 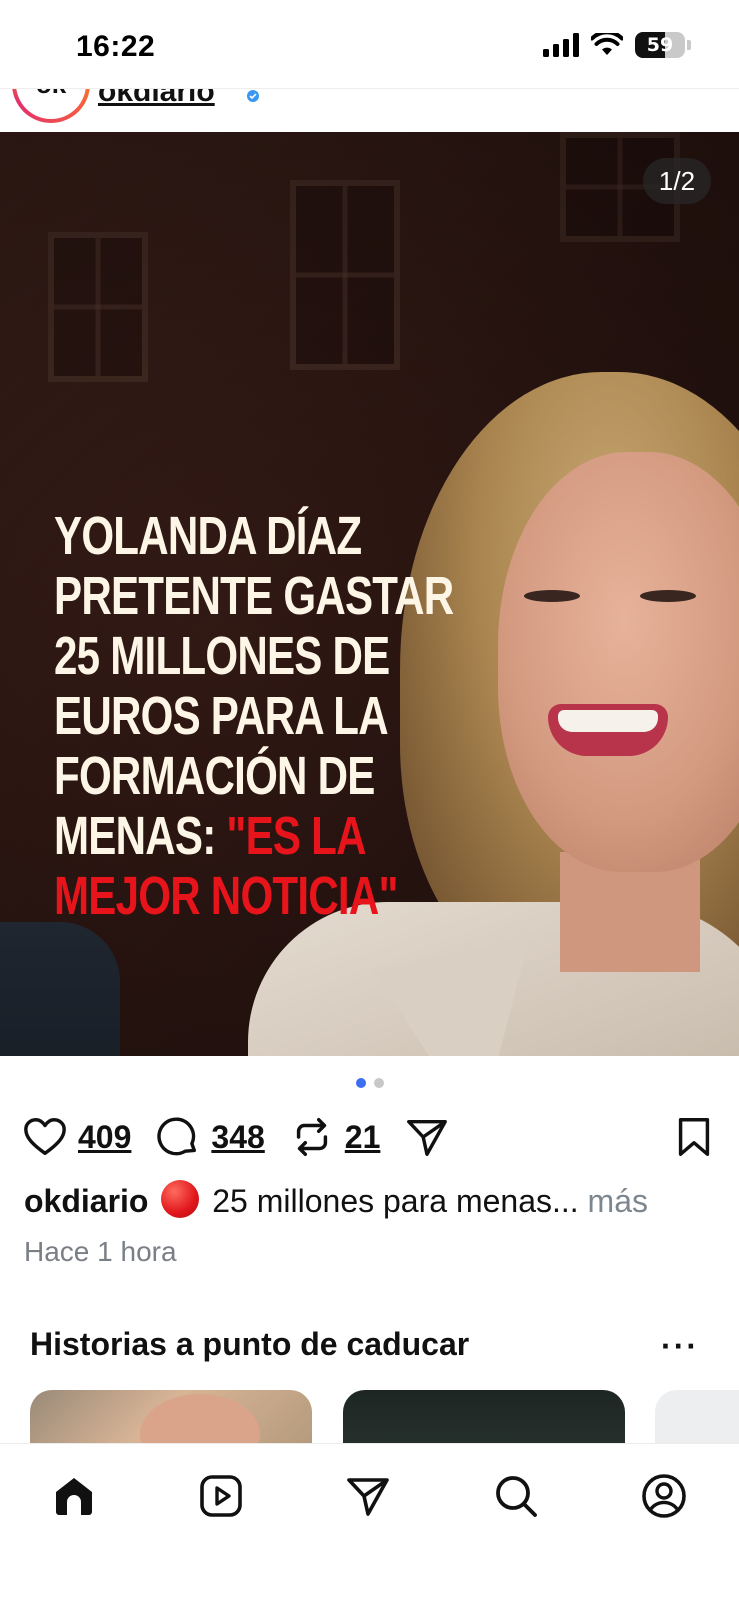 I want to click on red-circle-icon, so click(x=180, y=1199).